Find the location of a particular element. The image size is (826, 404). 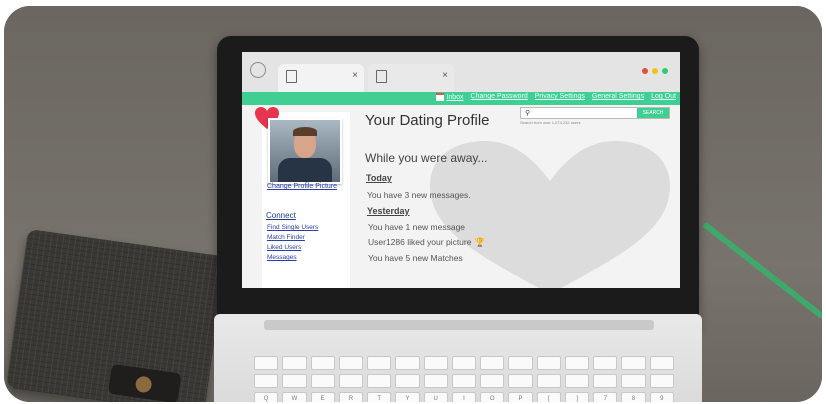

yesterday-item: You have 5 new Matches is located at coordinates (415, 258).